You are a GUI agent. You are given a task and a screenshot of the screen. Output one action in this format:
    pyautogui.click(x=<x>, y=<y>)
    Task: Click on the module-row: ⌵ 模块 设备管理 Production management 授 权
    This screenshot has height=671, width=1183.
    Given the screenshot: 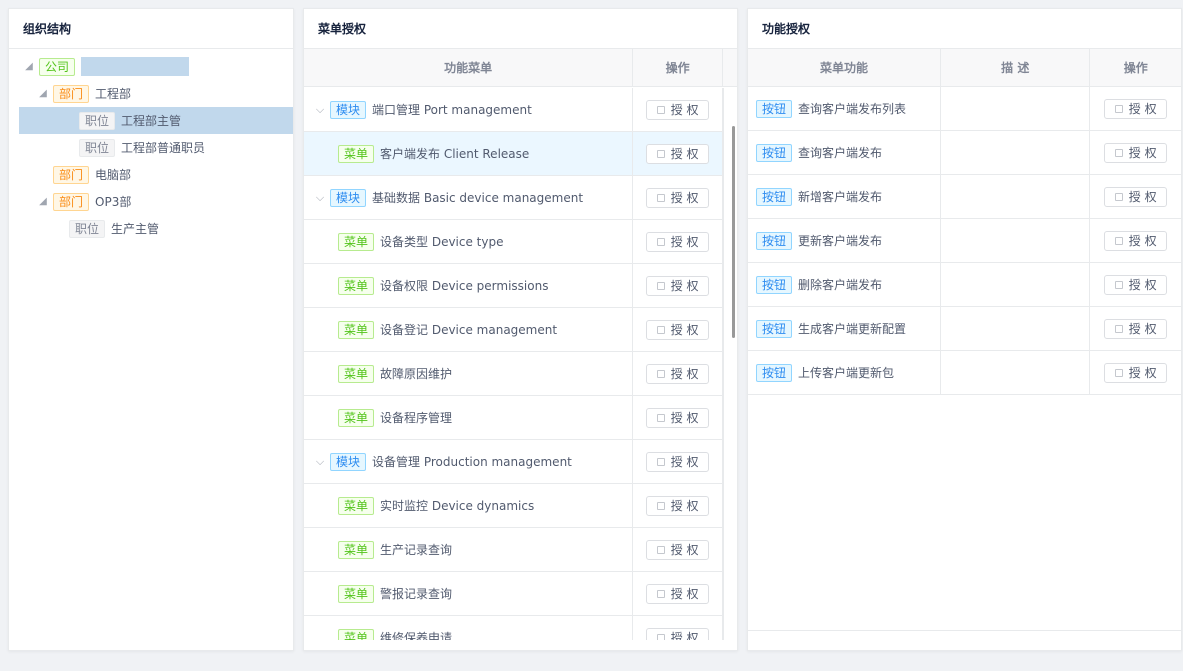 What is the action you would take?
    pyautogui.click(x=513, y=462)
    